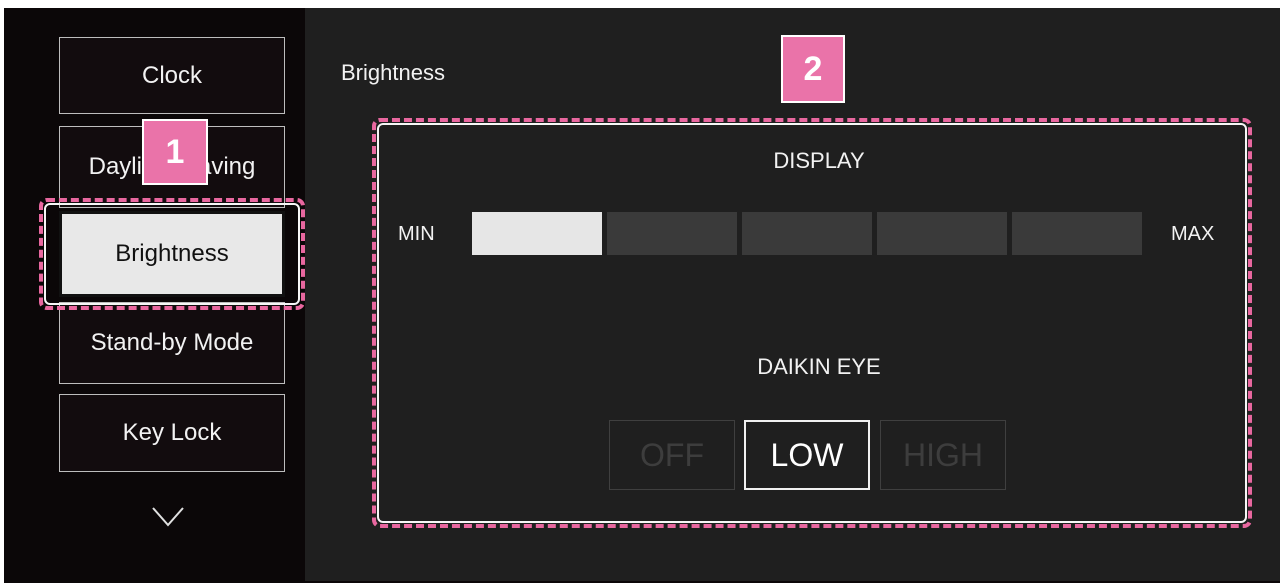 This screenshot has width=1282, height=583. Describe the element at coordinates (393, 72) in the screenshot. I see `page-title: Brightness` at that location.